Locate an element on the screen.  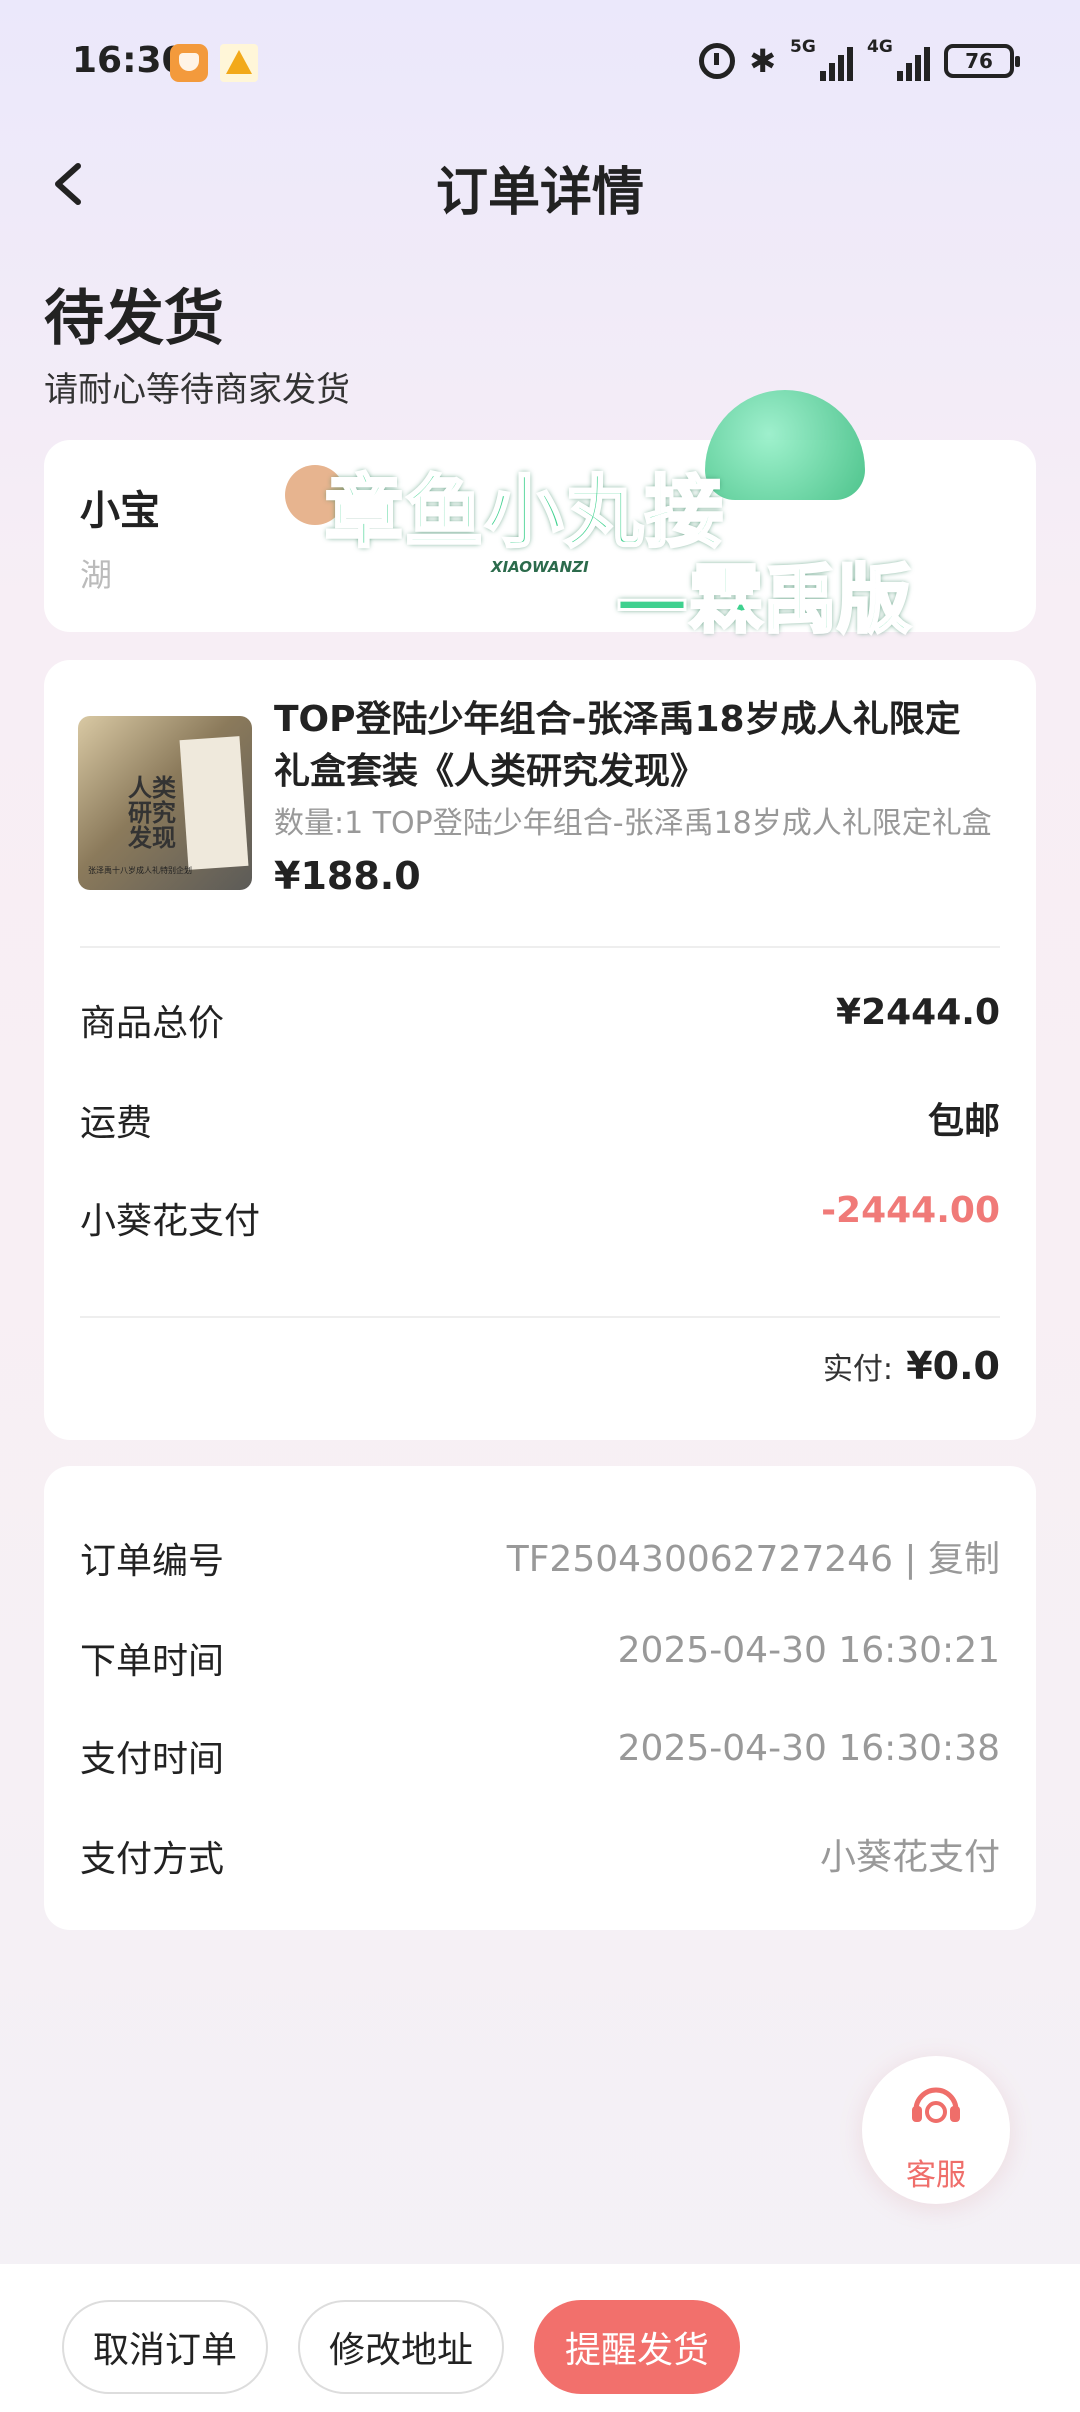
info-value: 2025-04-30 16:30:21 is located at coordinates (808, 1650).